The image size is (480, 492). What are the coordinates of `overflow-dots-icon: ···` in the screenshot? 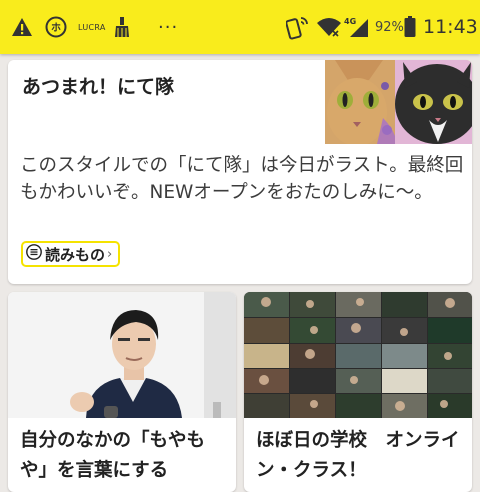 It's located at (168, 27).